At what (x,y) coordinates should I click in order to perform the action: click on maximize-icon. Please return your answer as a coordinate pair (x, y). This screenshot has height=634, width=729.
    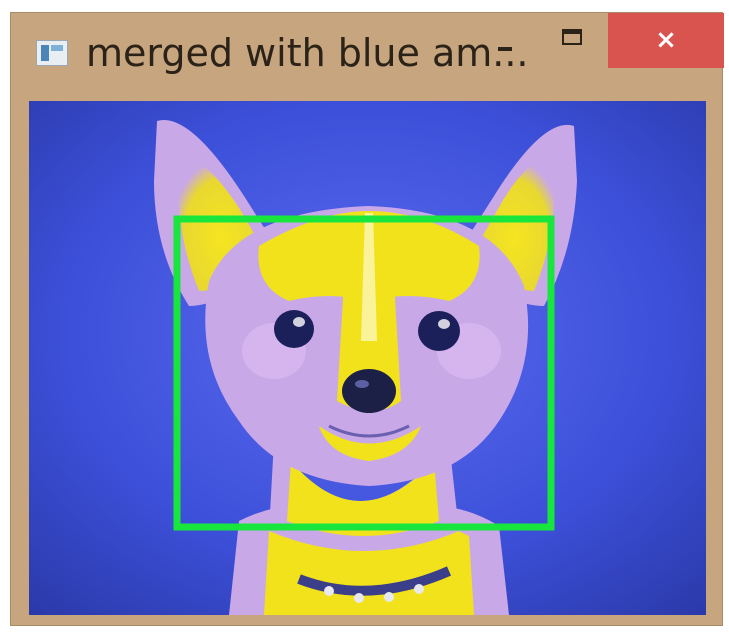
    Looking at the image, I should click on (572, 37).